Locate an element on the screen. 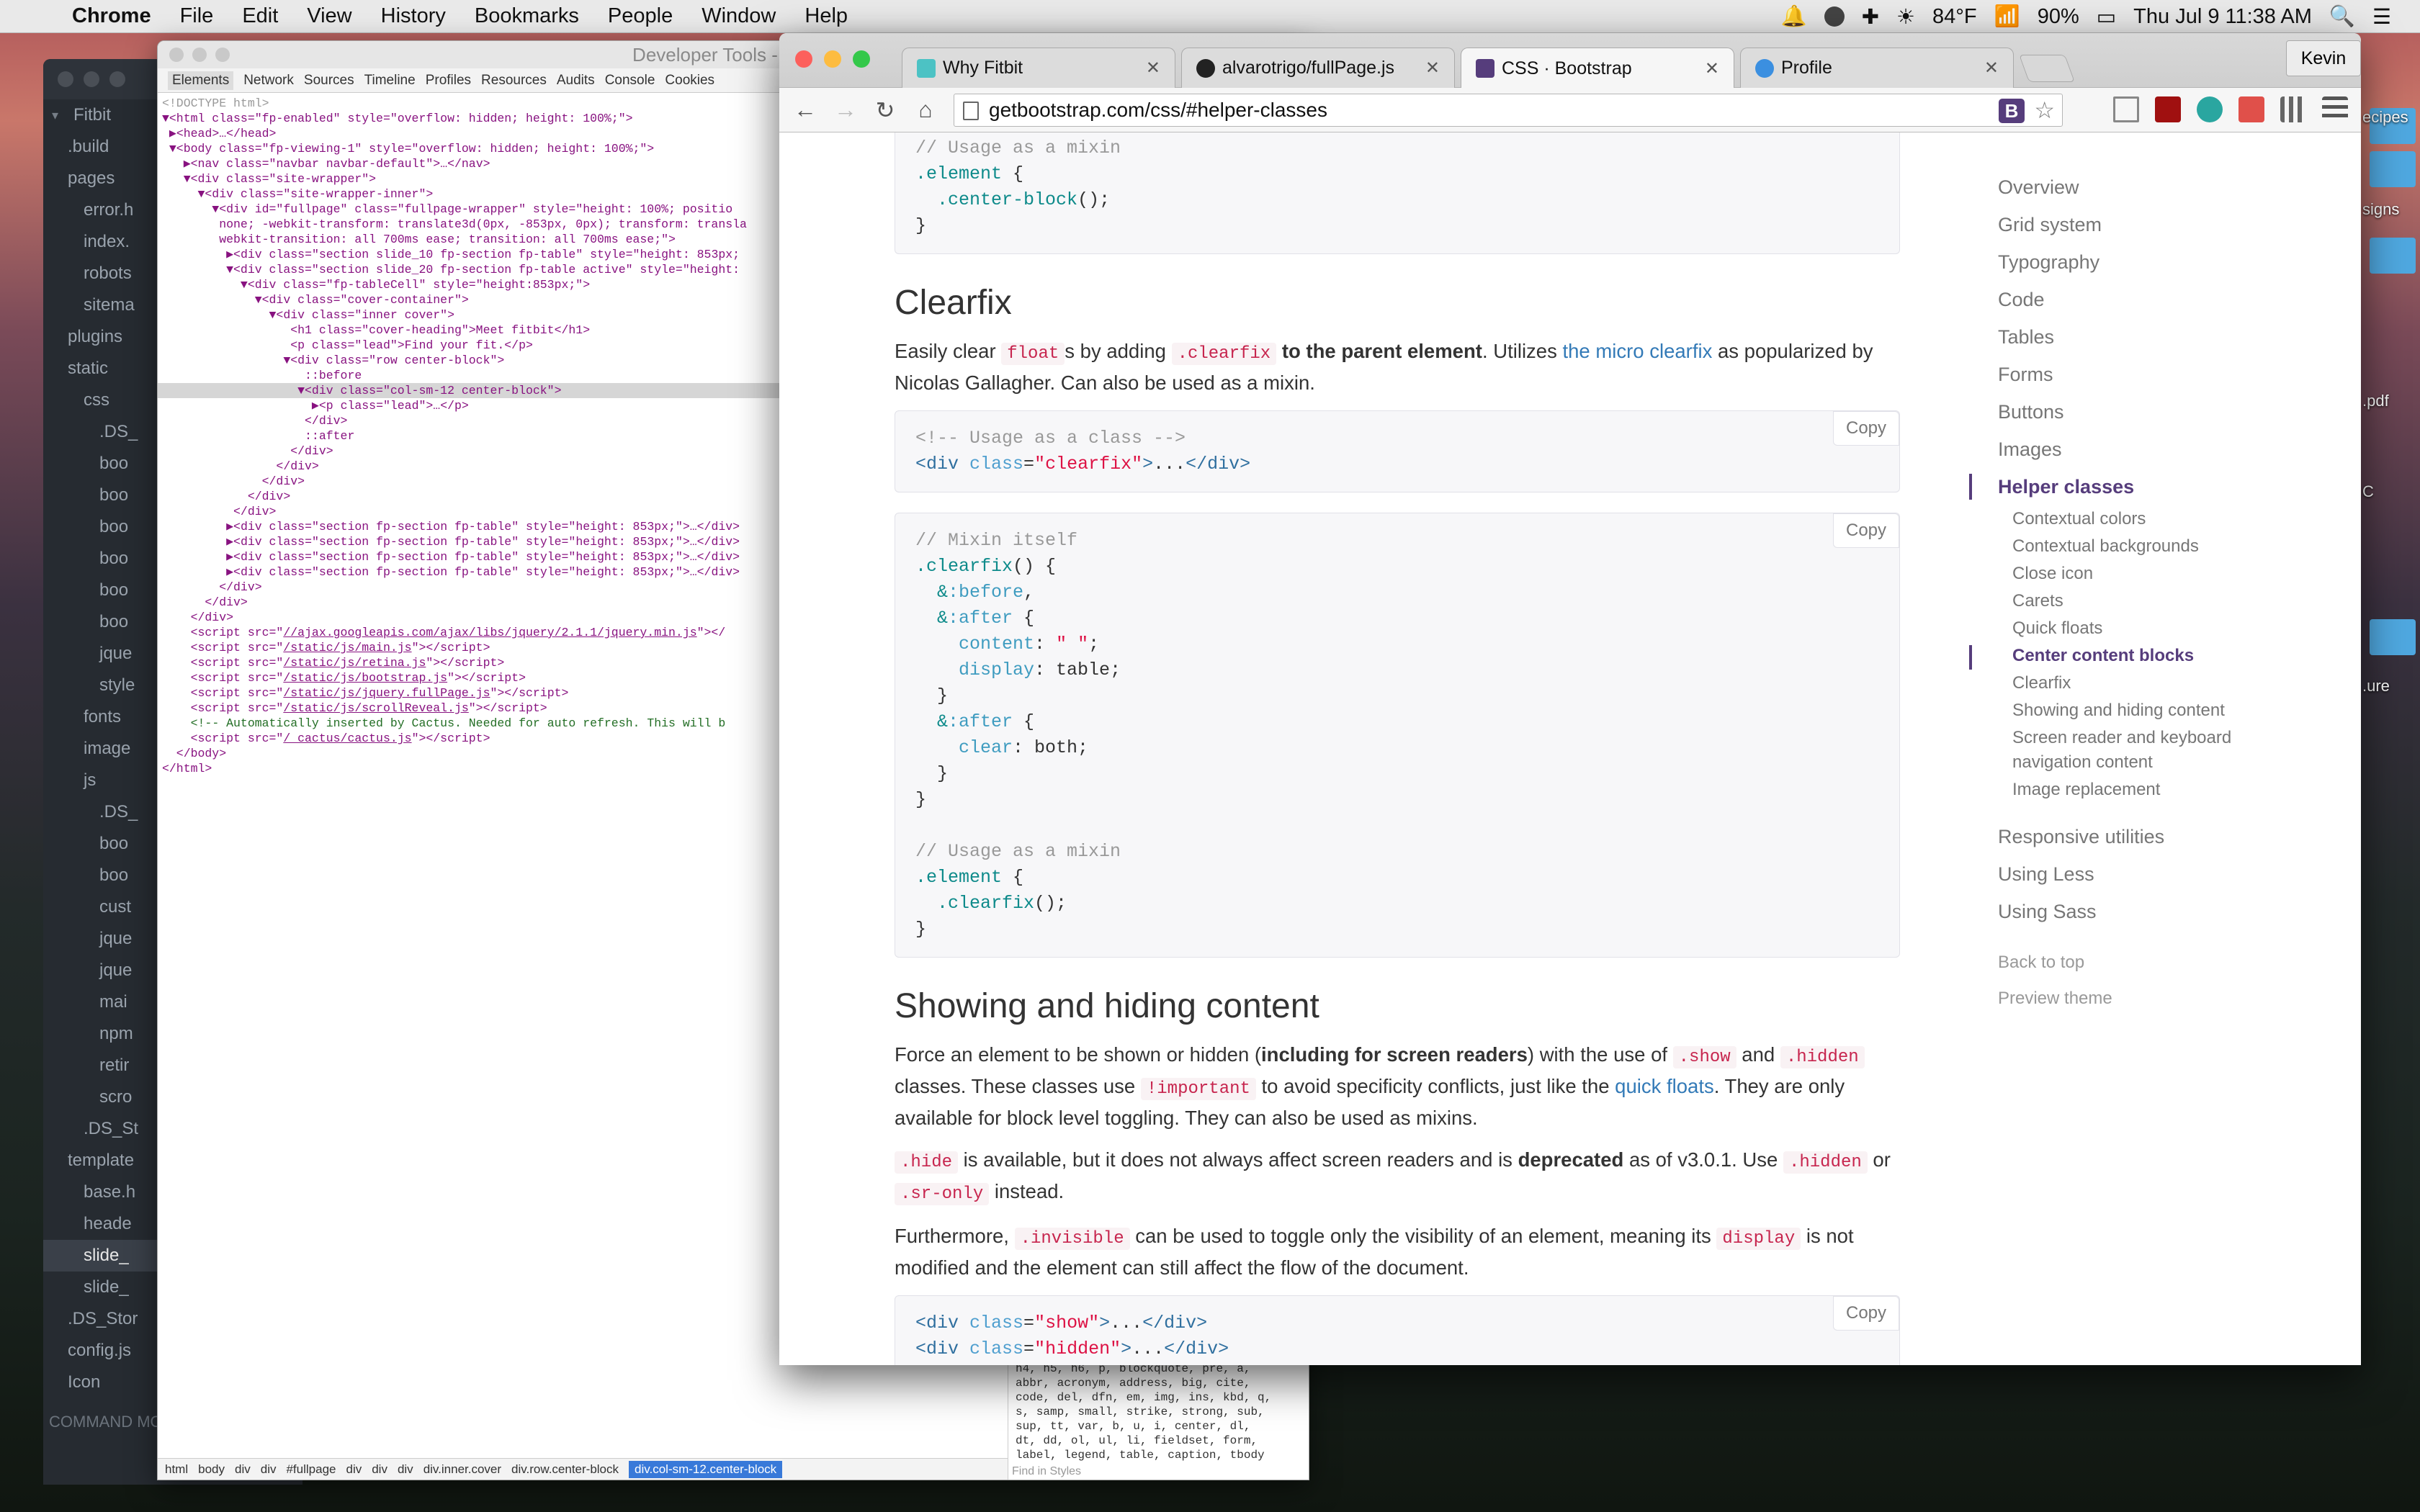 This screenshot has width=2420, height=1512. zoom-window-button is located at coordinates (861, 59).